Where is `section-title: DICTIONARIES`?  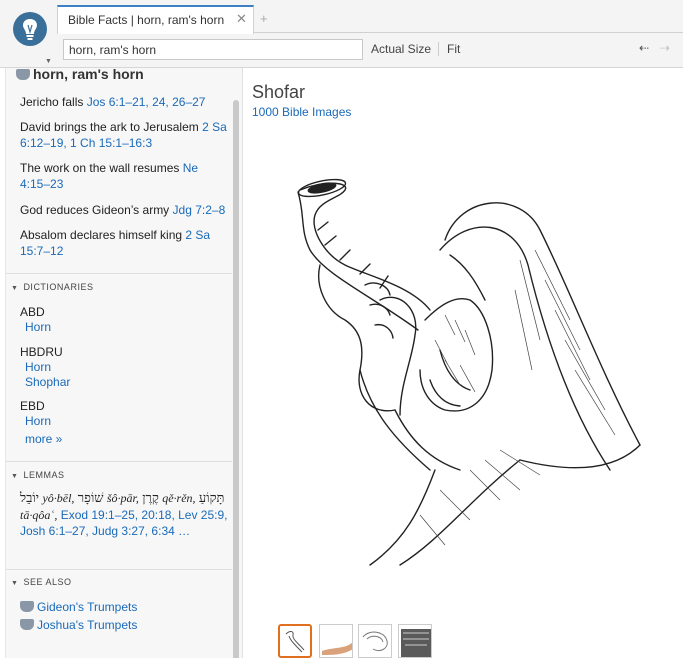 section-title: DICTIONARIES is located at coordinates (58, 287).